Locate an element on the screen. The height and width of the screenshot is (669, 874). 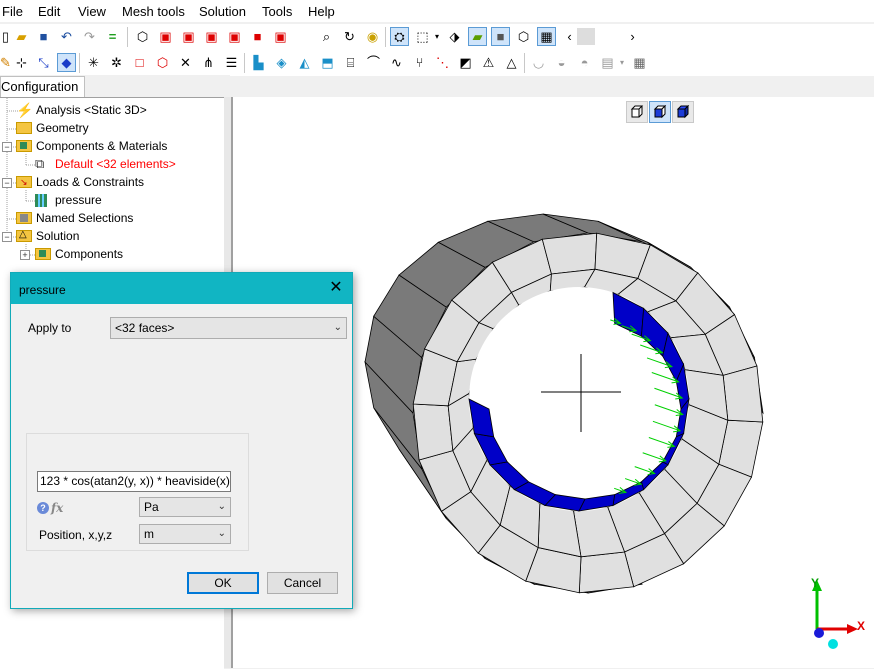
chevron-down-icon: ⌄ is located at coordinates (337, 327).